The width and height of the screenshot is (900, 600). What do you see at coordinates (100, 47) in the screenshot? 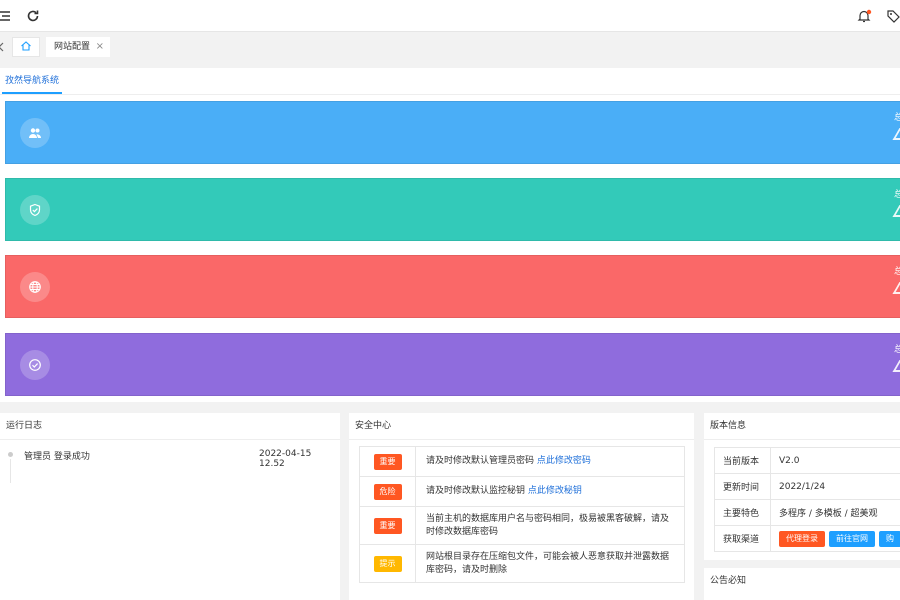
I see `close-icon: ×` at bounding box center [100, 47].